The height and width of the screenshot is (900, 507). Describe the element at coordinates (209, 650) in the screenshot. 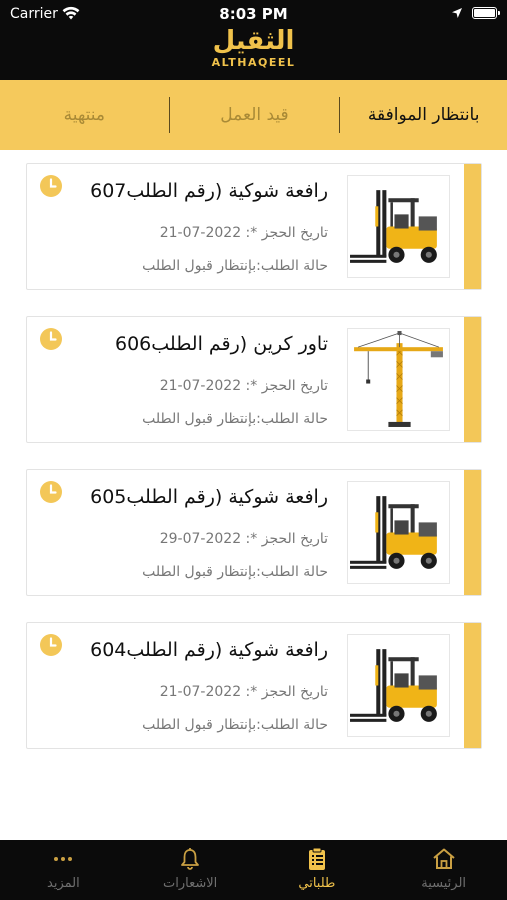

I see `request-title: رافعة شوكية (رقم الطلب604` at that location.